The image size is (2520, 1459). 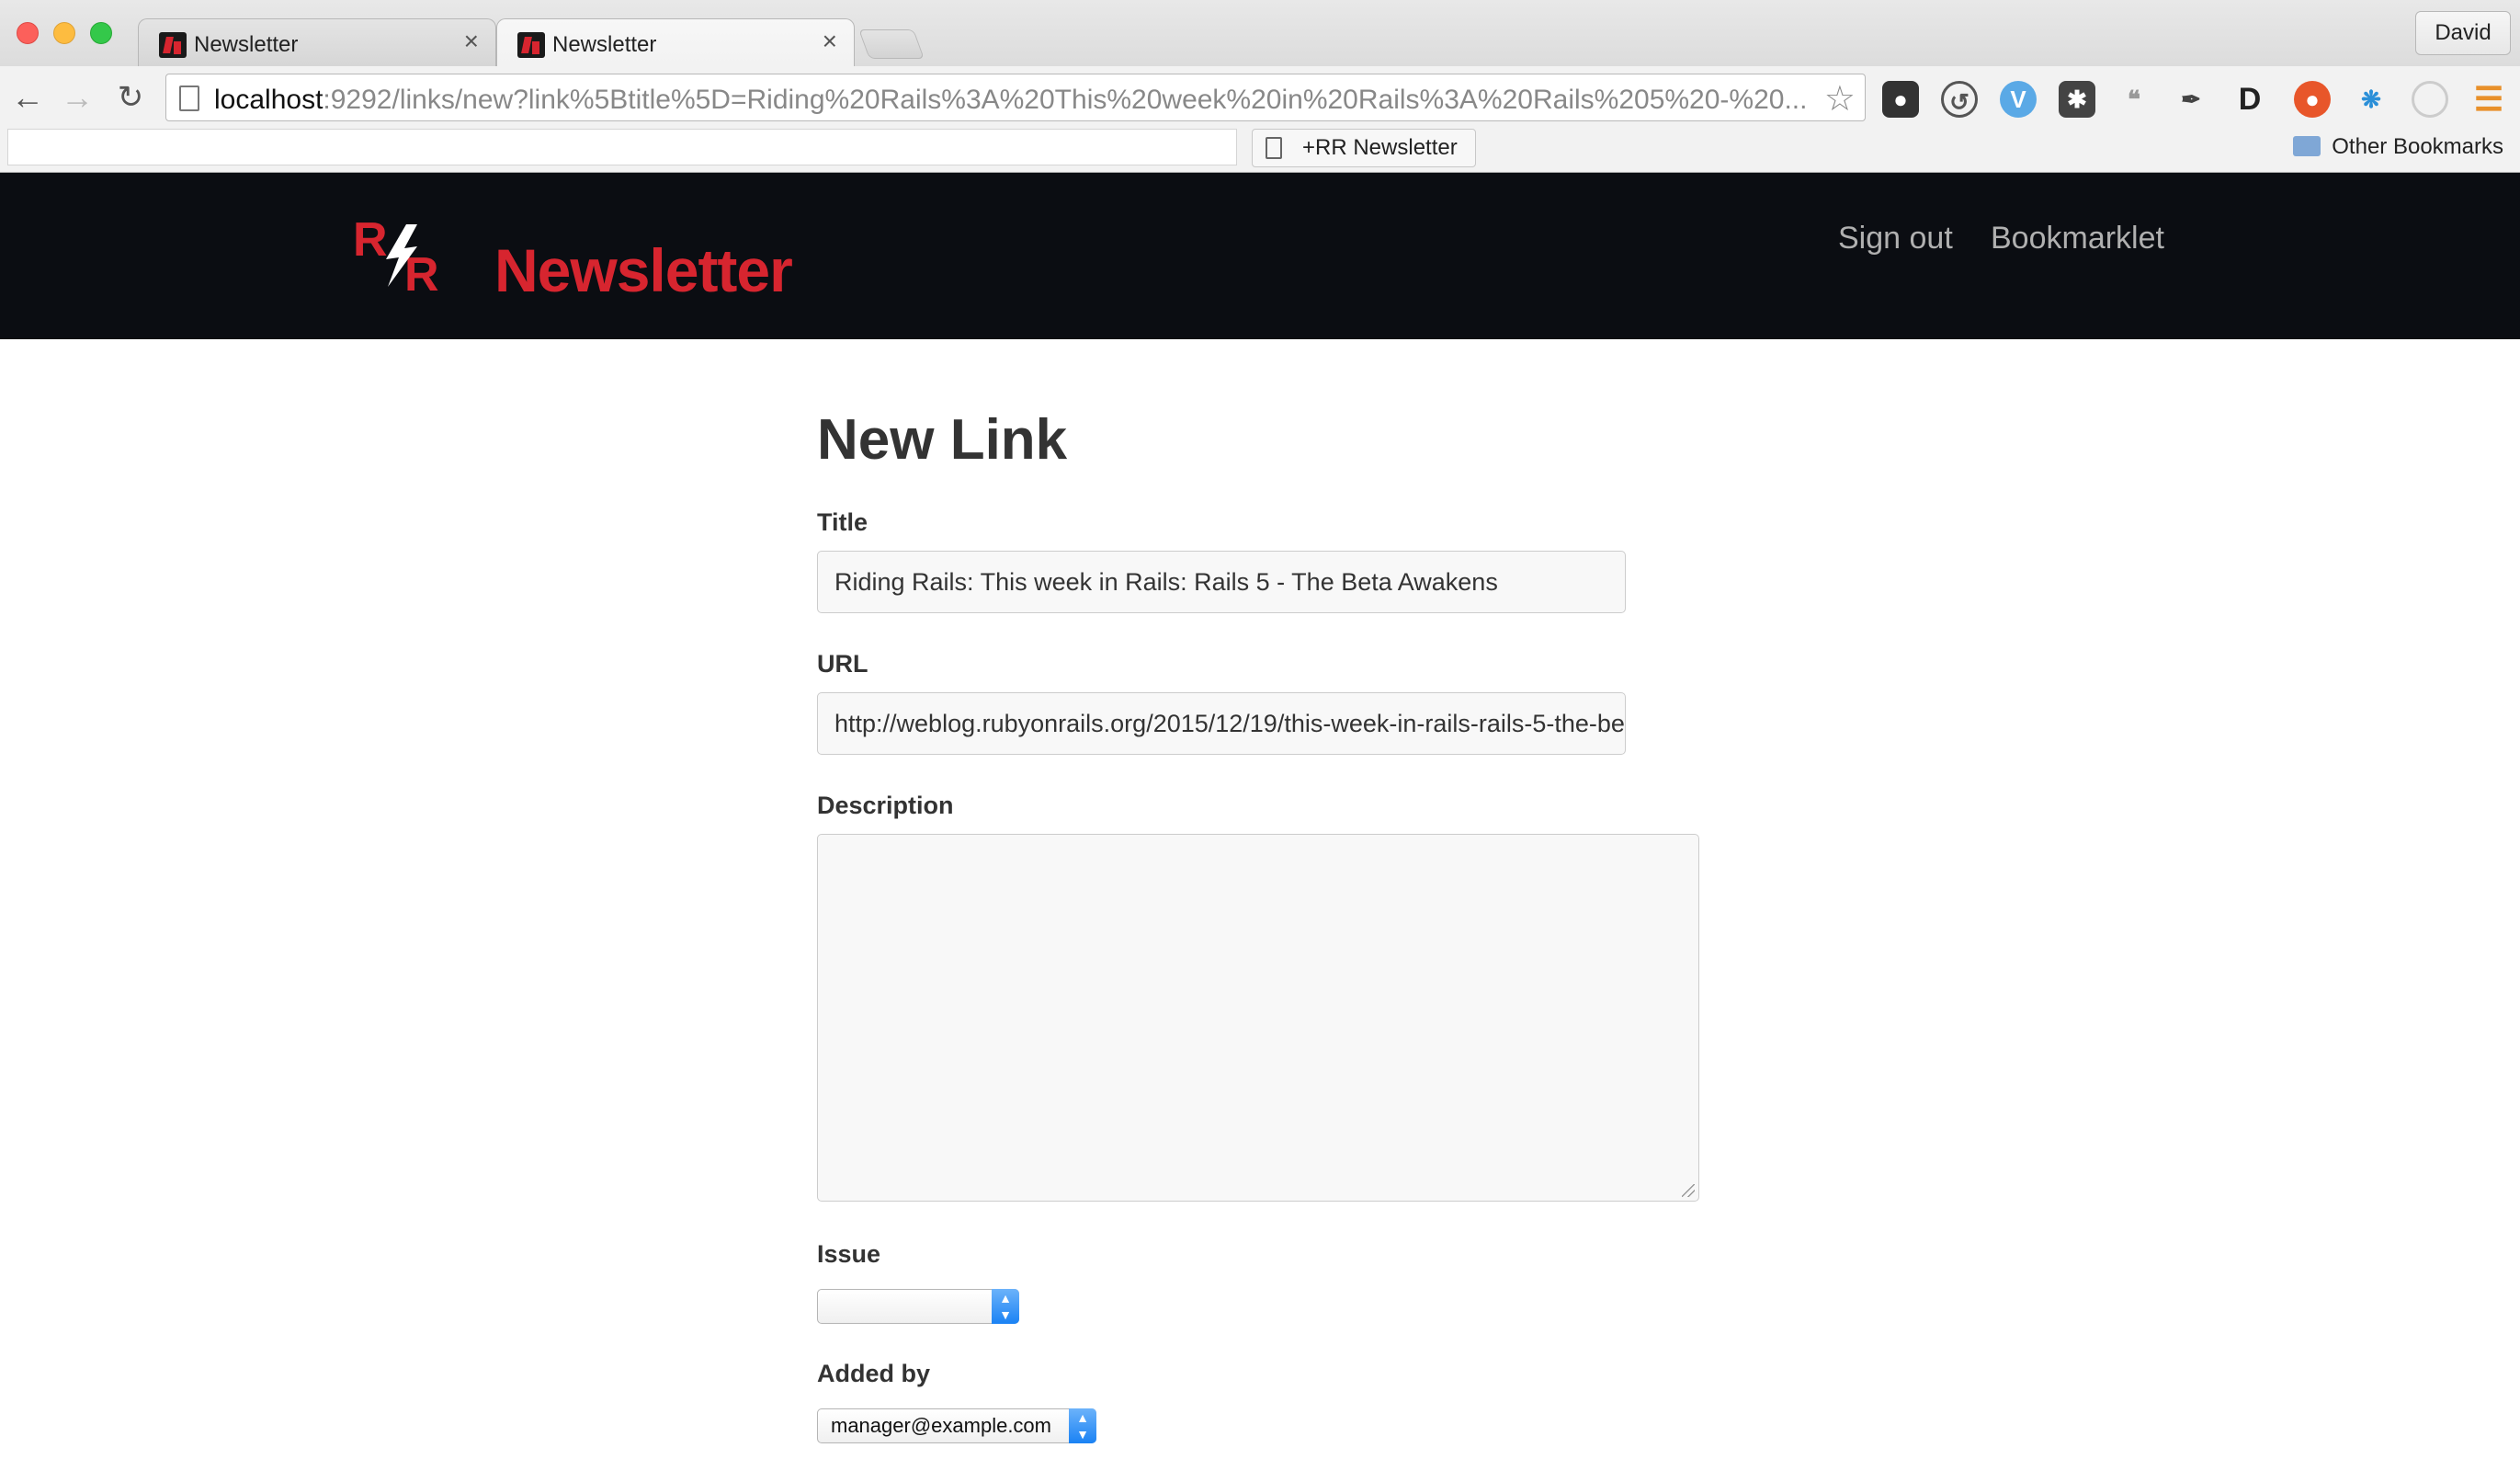 I want to click on minimize-window-button, so click(x=64, y=33).